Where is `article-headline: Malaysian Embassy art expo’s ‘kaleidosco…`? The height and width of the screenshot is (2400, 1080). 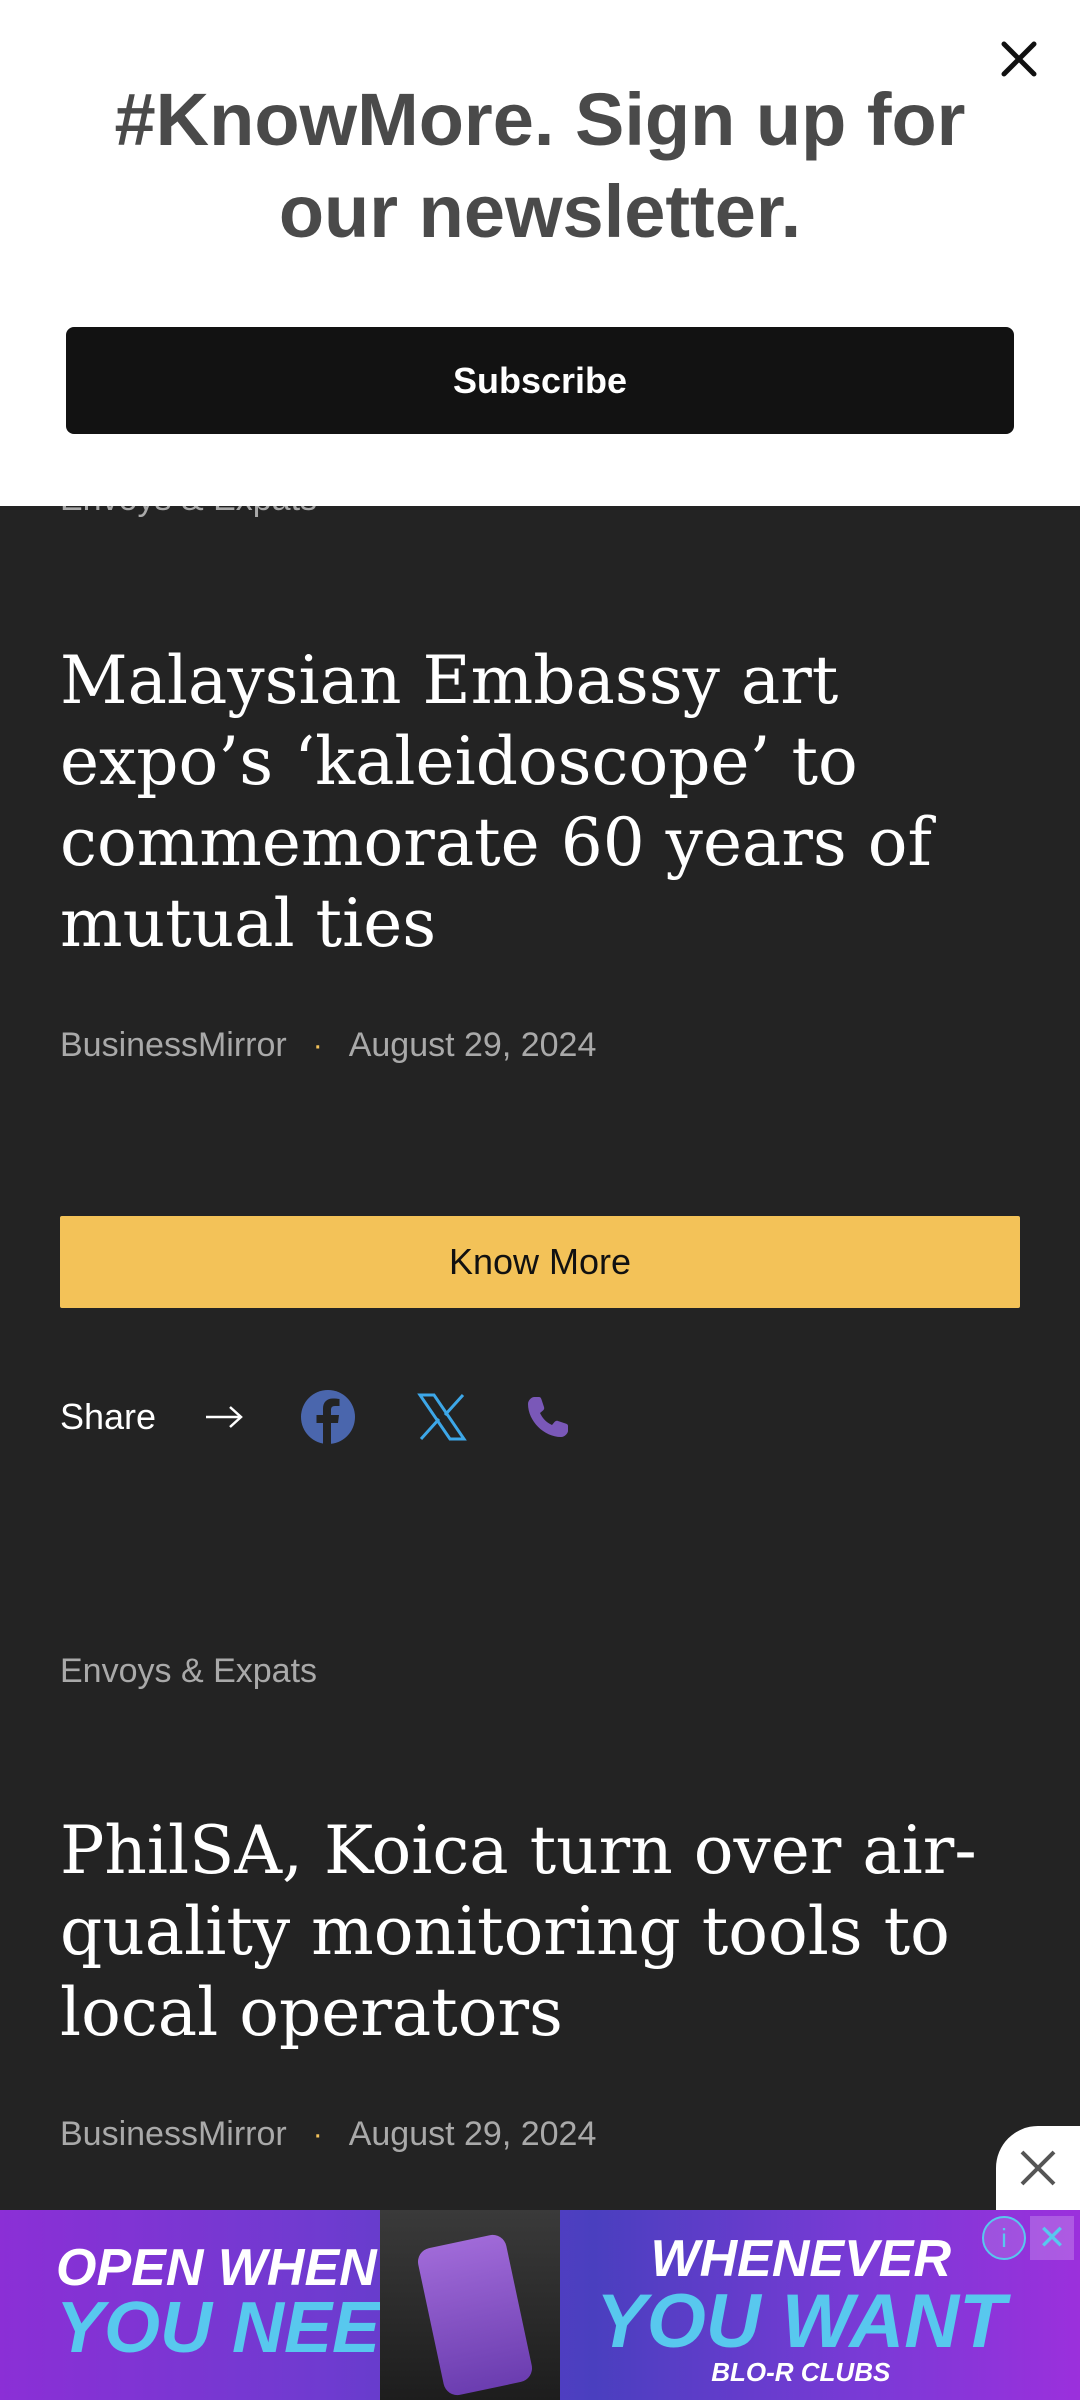
article-headline: Malaysian Embassy art expo’s ‘kaleidosco… is located at coordinates (540, 802).